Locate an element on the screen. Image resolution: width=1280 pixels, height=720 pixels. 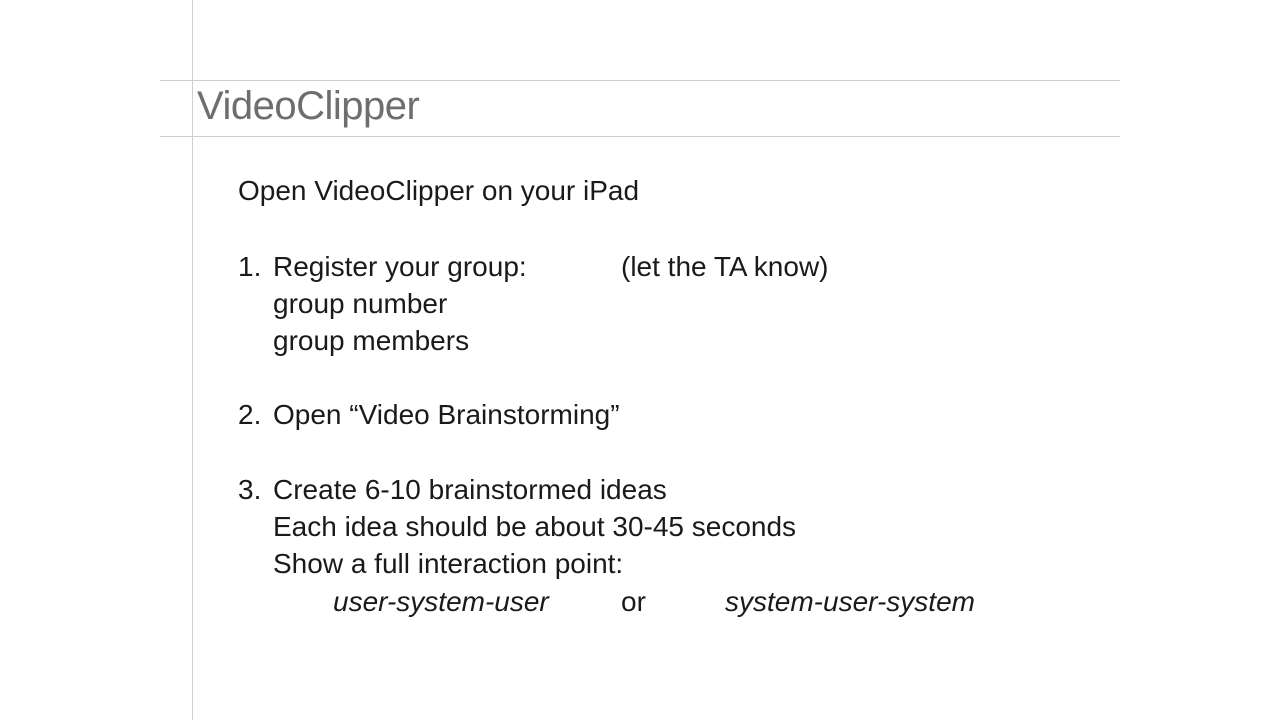
step-2-text: Open “Video Brainstorming” is located at coordinates (446, 414).